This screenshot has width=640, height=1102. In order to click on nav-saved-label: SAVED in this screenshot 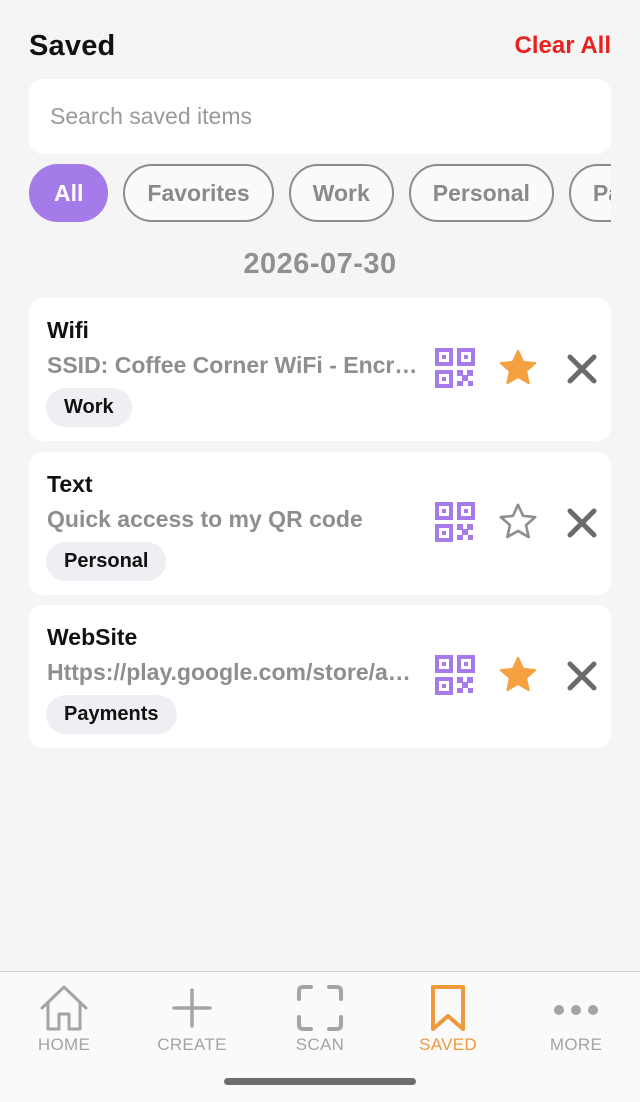, I will do `click(448, 1044)`.